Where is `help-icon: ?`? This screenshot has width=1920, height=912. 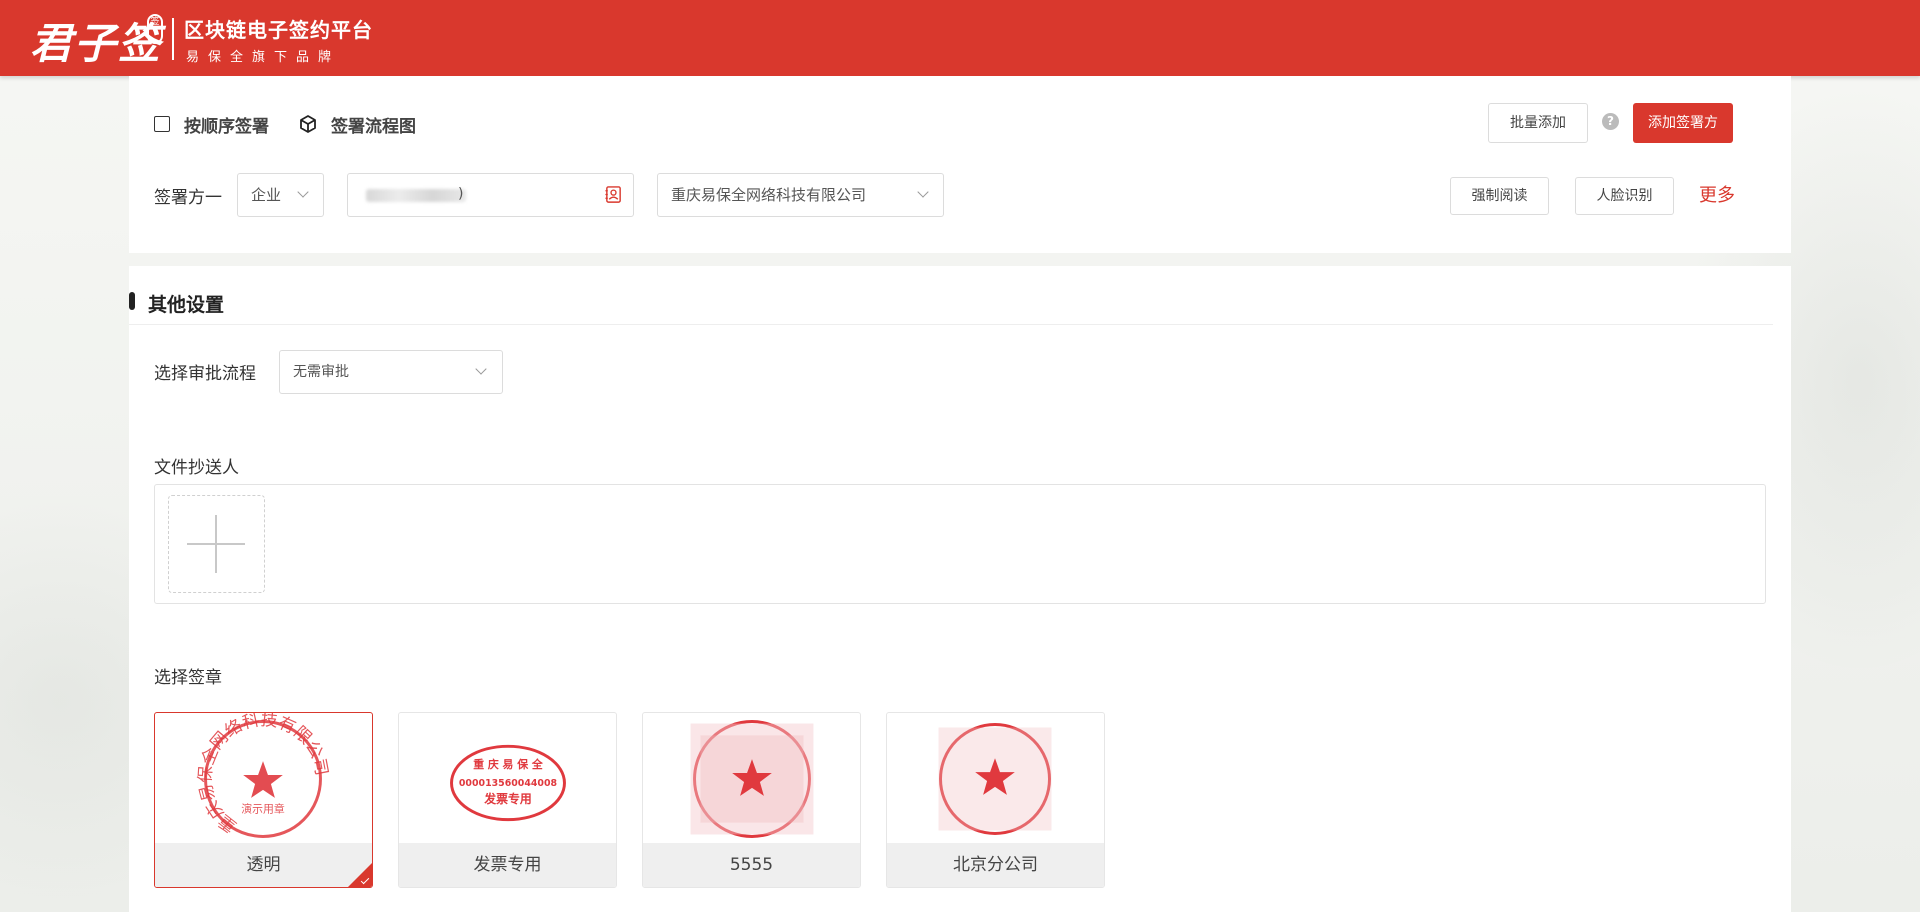
help-icon: ? is located at coordinates (1610, 121).